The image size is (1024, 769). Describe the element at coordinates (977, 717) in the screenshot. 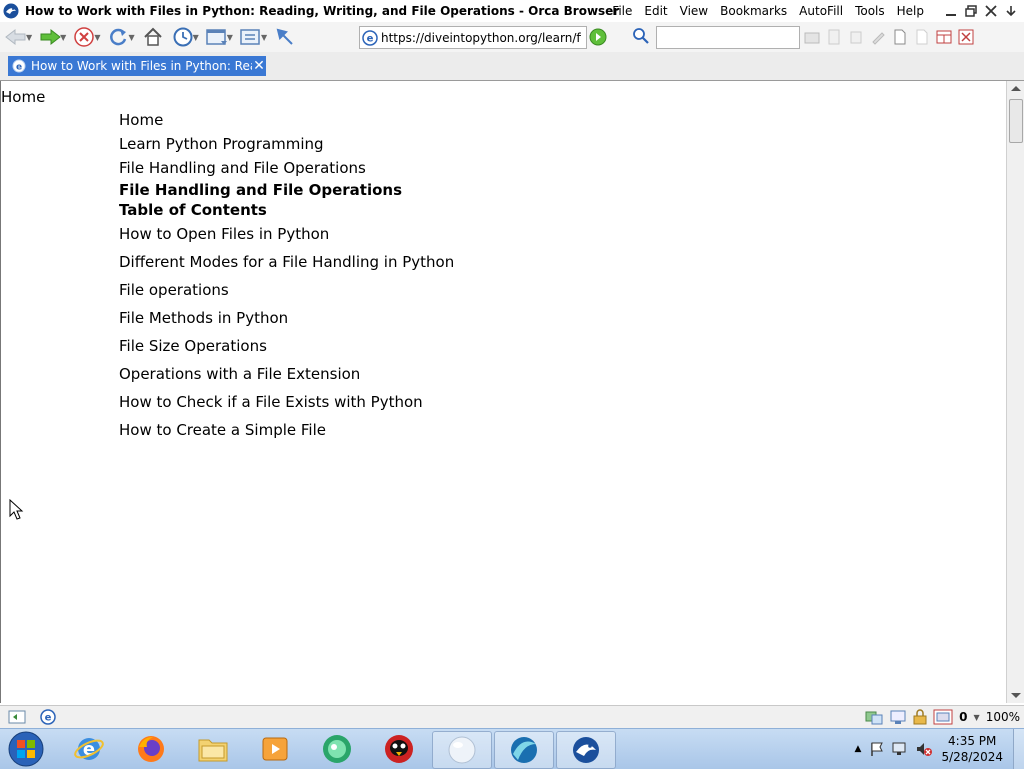

I see `zoom-dropdown-icon: ▼` at that location.